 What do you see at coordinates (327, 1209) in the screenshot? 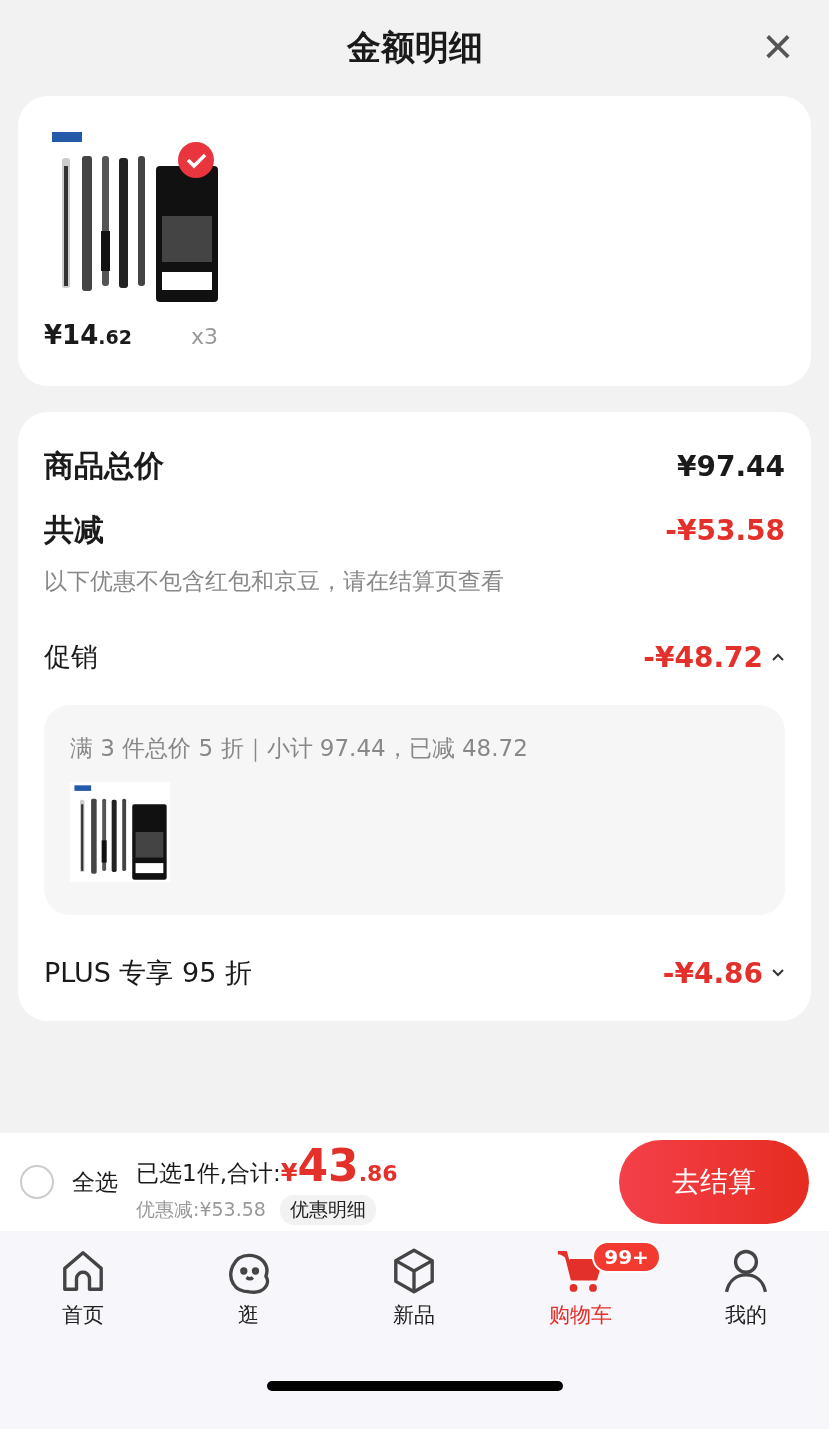
I see `discount-detail-link: 优惠明细` at bounding box center [327, 1209].